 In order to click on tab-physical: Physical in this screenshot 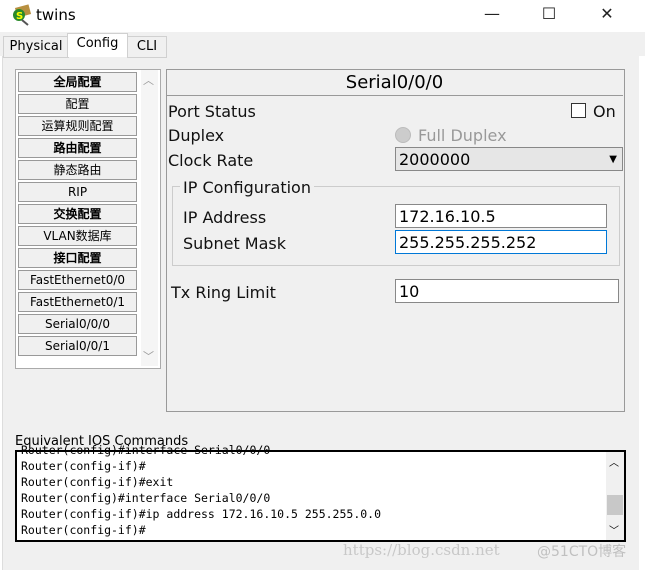, I will do `click(36, 47)`.